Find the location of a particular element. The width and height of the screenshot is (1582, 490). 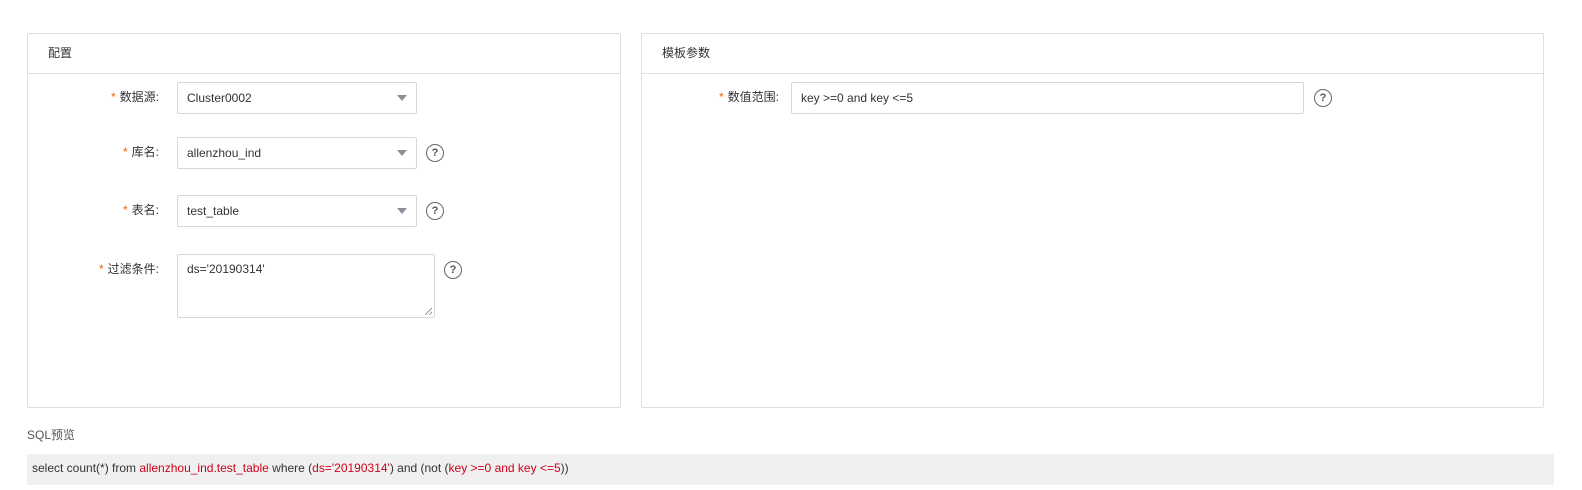

sql-part: select count(*) from is located at coordinates (86, 468).